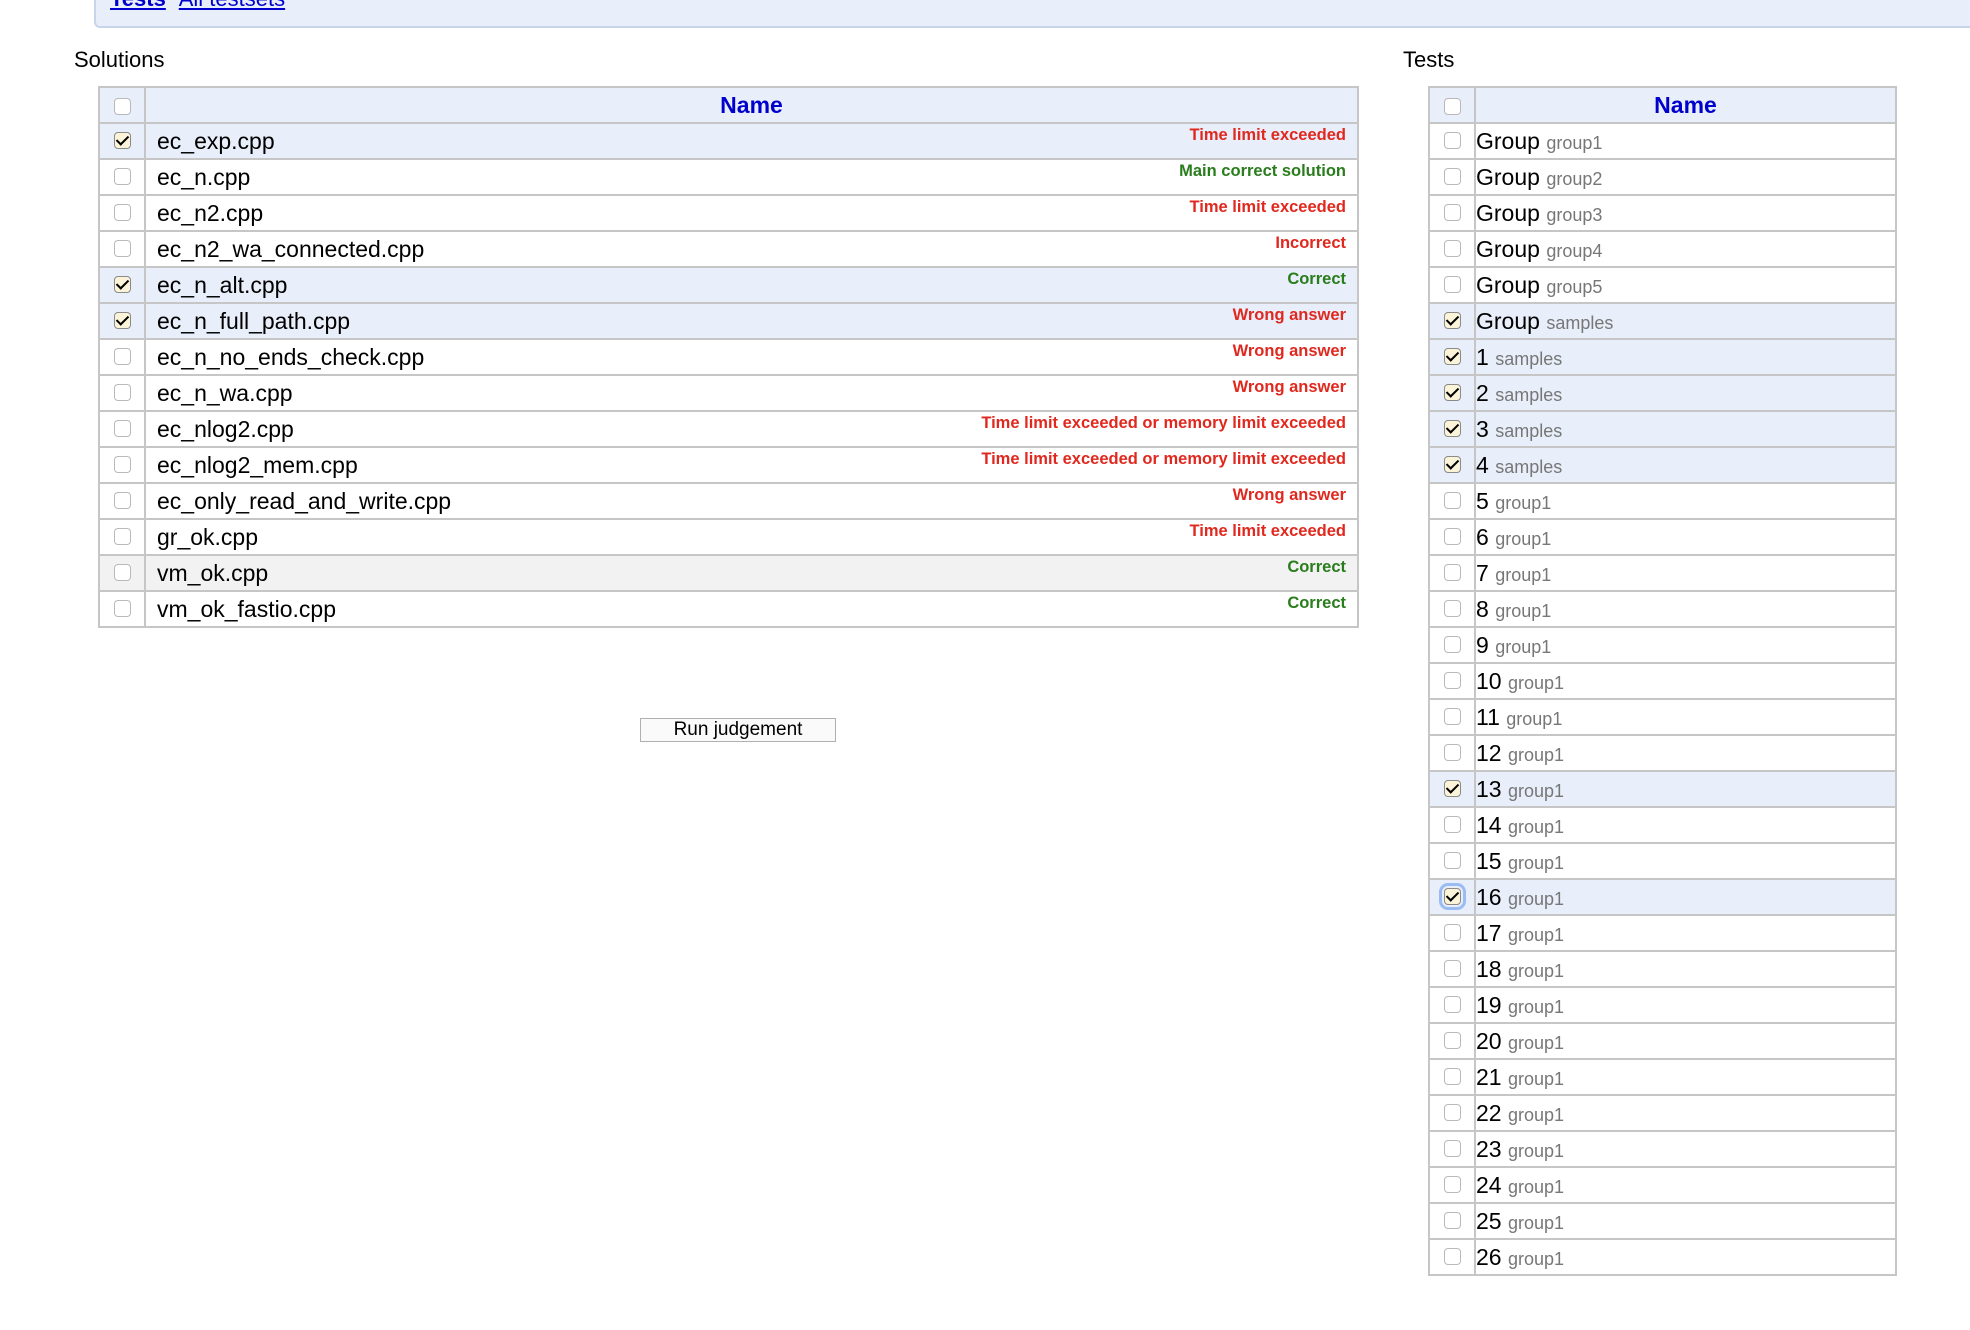  I want to click on test-row: 3 samples, so click(1662, 429).